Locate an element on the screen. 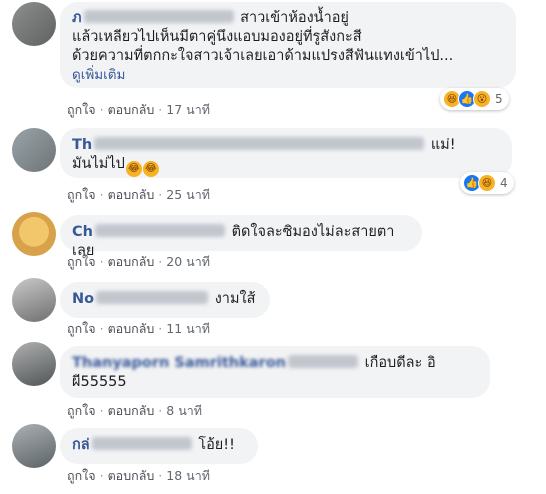 The height and width of the screenshot is (494, 546). author-name: กล่ is located at coordinates (81, 445).